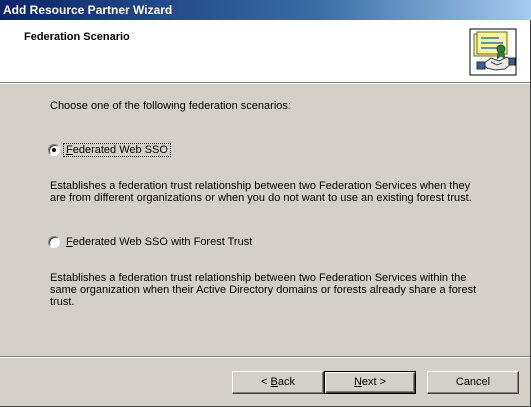  I want to click on radio-federated-web-sso, so click(54, 150).